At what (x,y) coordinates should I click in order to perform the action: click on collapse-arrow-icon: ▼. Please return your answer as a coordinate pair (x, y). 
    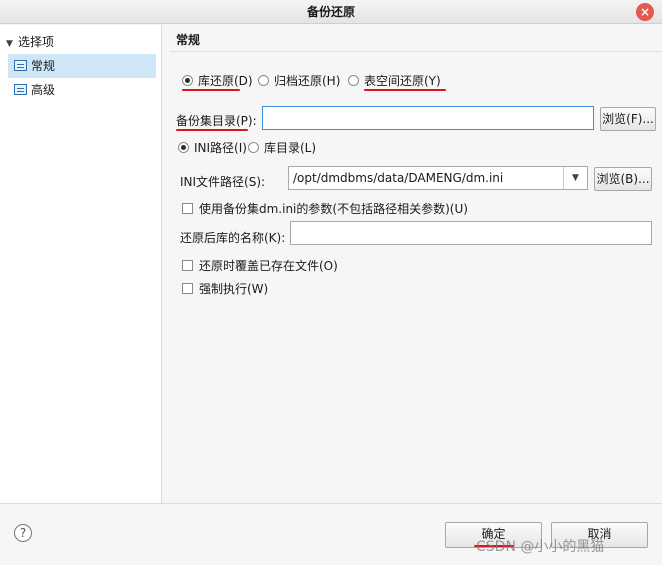
    Looking at the image, I should click on (12, 44).